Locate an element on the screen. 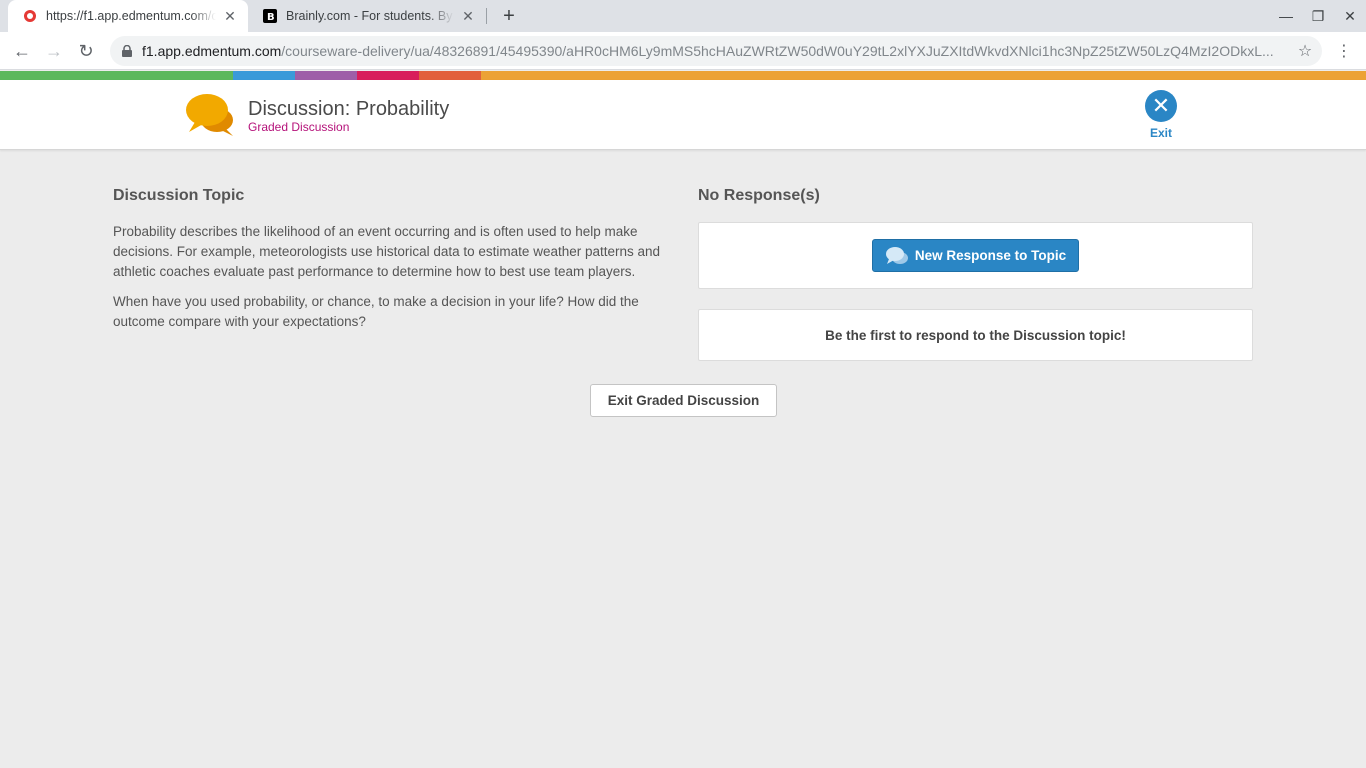 The image size is (1366, 768). page-subtitle: Graded Discussion is located at coordinates (299, 127).